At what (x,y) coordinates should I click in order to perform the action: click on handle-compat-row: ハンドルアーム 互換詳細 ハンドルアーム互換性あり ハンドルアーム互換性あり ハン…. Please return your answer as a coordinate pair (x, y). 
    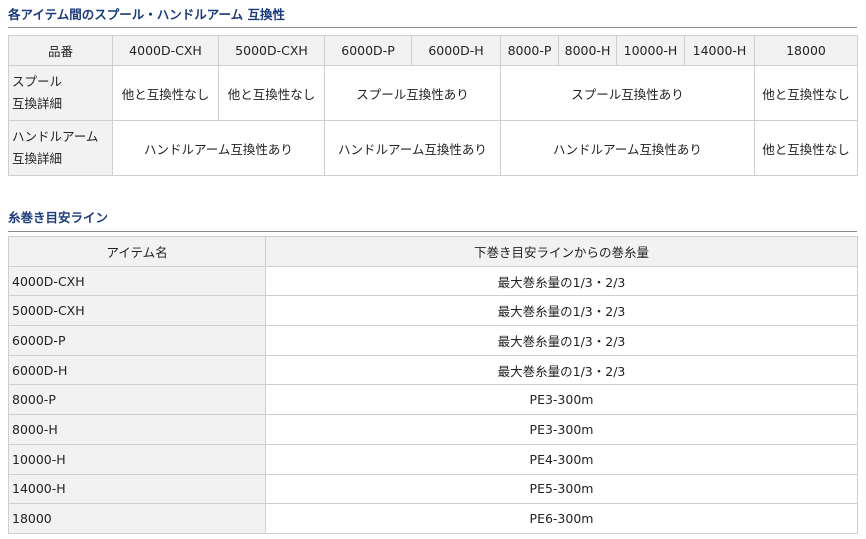
    Looking at the image, I should click on (433, 148).